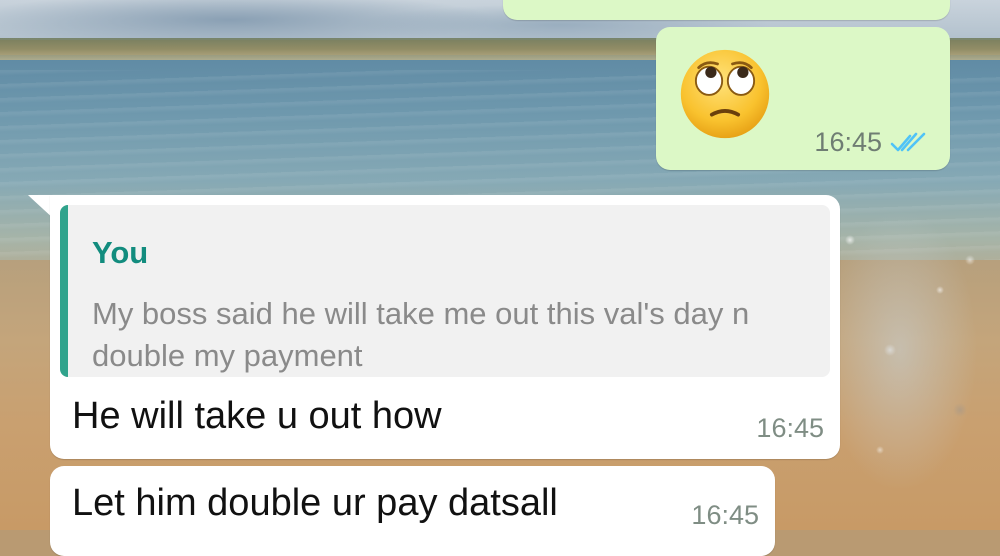  Describe the element at coordinates (725, 94) in the screenshot. I see `face-with-rolling-eyes-icon` at that location.